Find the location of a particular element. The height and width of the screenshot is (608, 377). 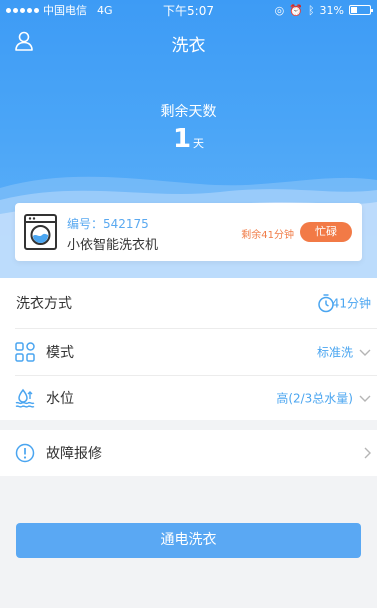

signal-icon is located at coordinates (22, 10).